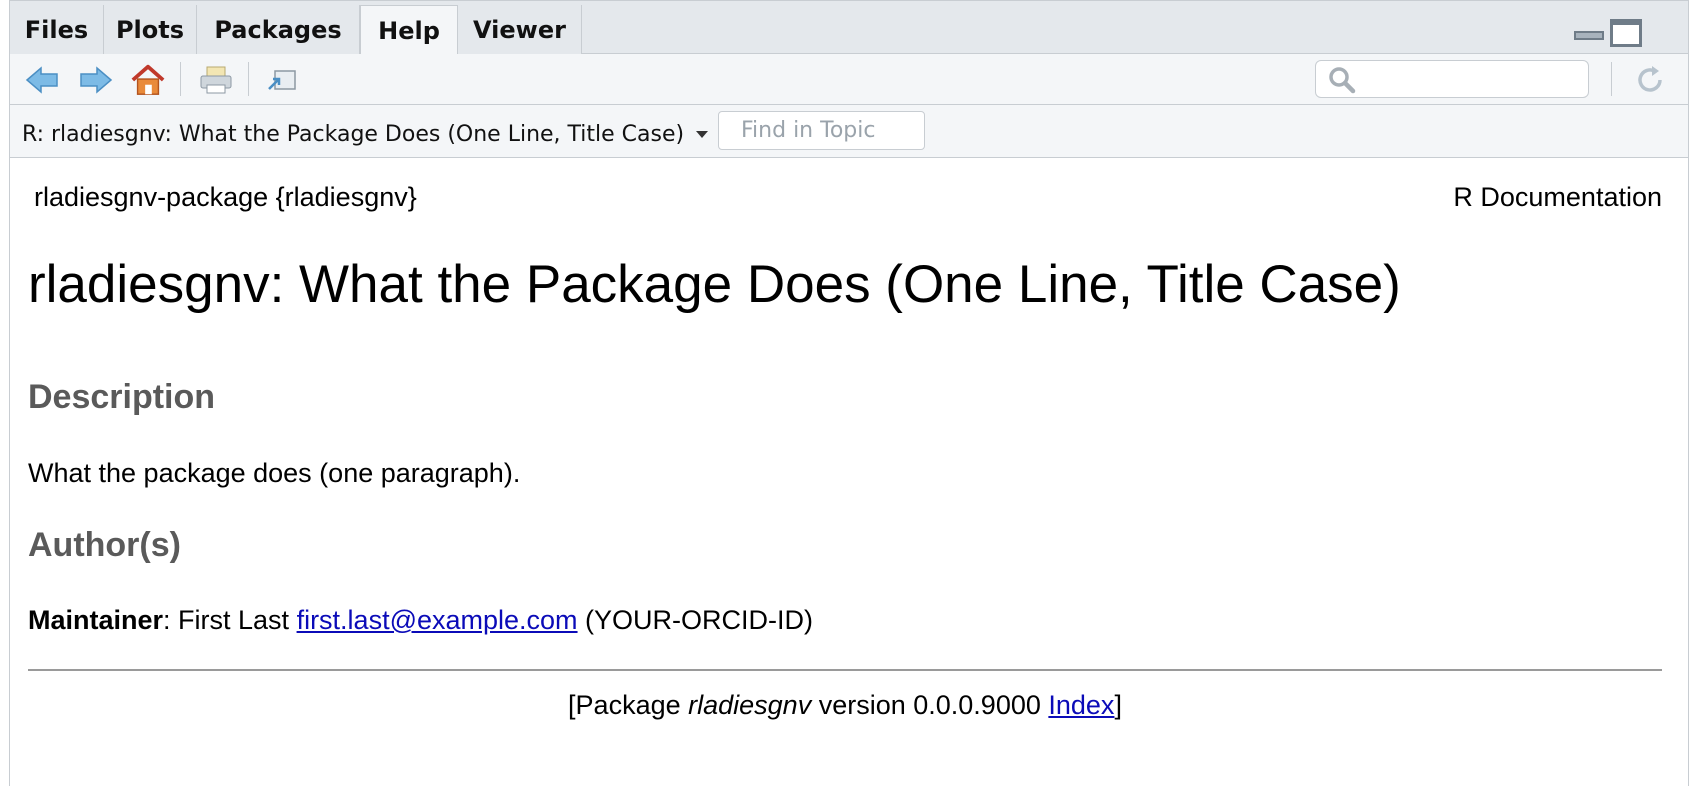 The width and height of the screenshot is (1698, 786). What do you see at coordinates (274, 473) in the screenshot?
I see `description-text: What the package does (one paragraph).` at bounding box center [274, 473].